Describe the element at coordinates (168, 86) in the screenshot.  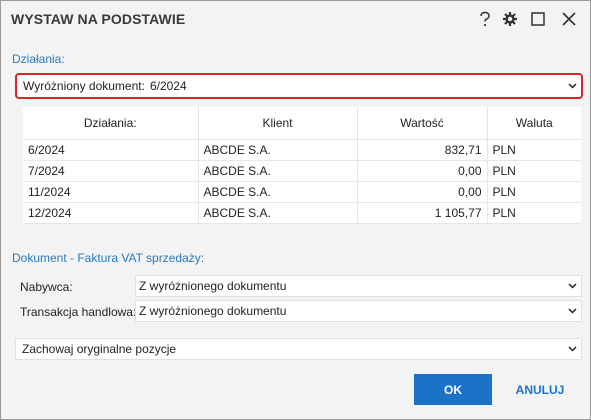
I see `highlighted-document-value: 6/2024` at that location.